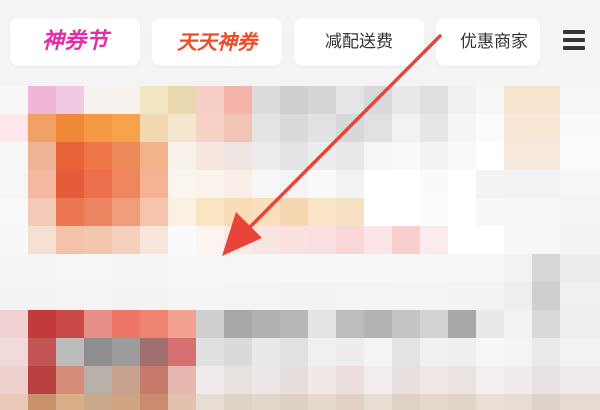  What do you see at coordinates (574, 40) in the screenshot?
I see `menu-icon` at bounding box center [574, 40].